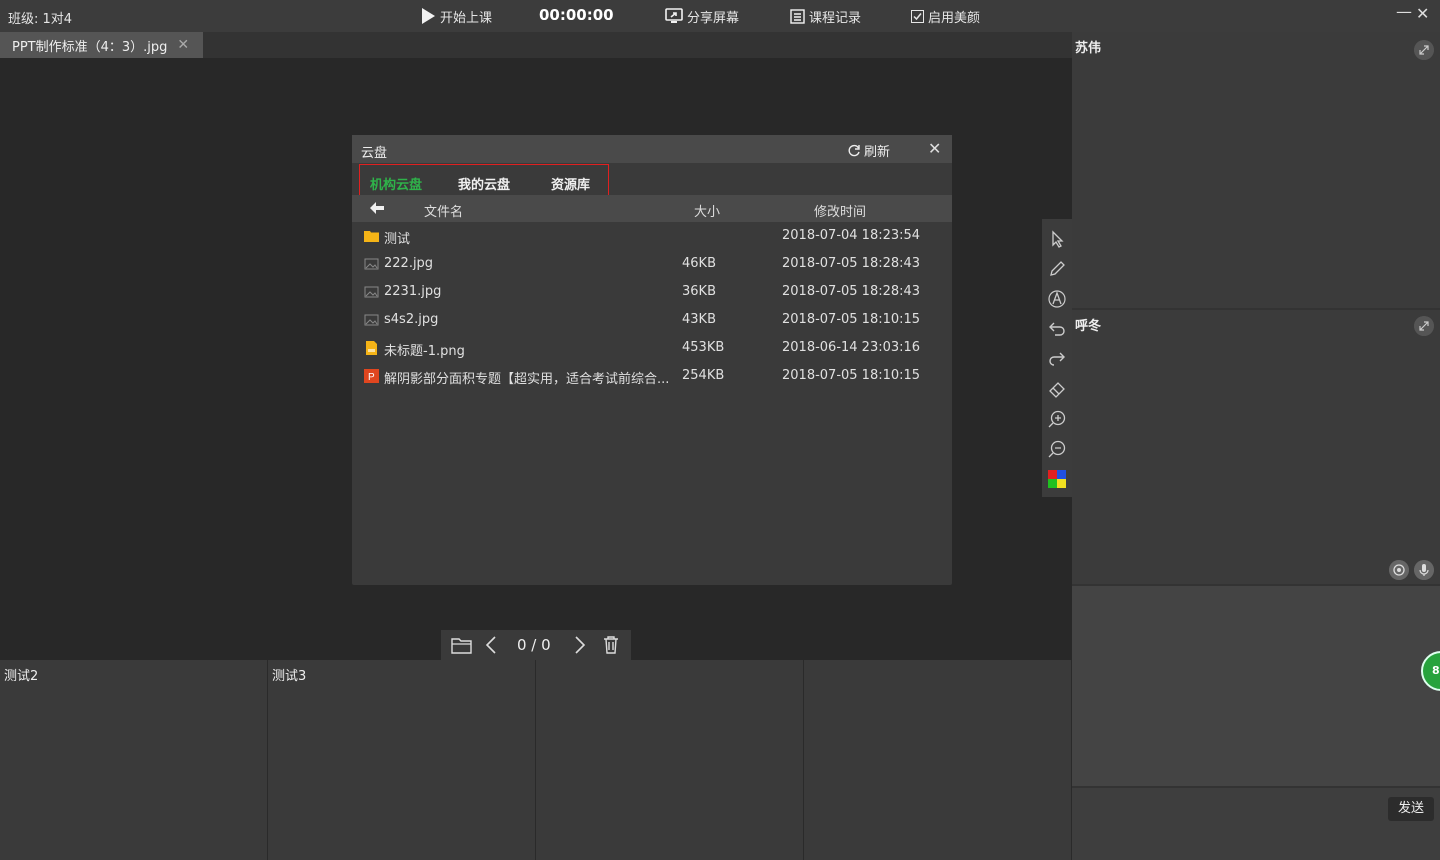 The height and width of the screenshot is (860, 1440). Describe the element at coordinates (371, 236) in the screenshot. I see `folder-icon` at that location.